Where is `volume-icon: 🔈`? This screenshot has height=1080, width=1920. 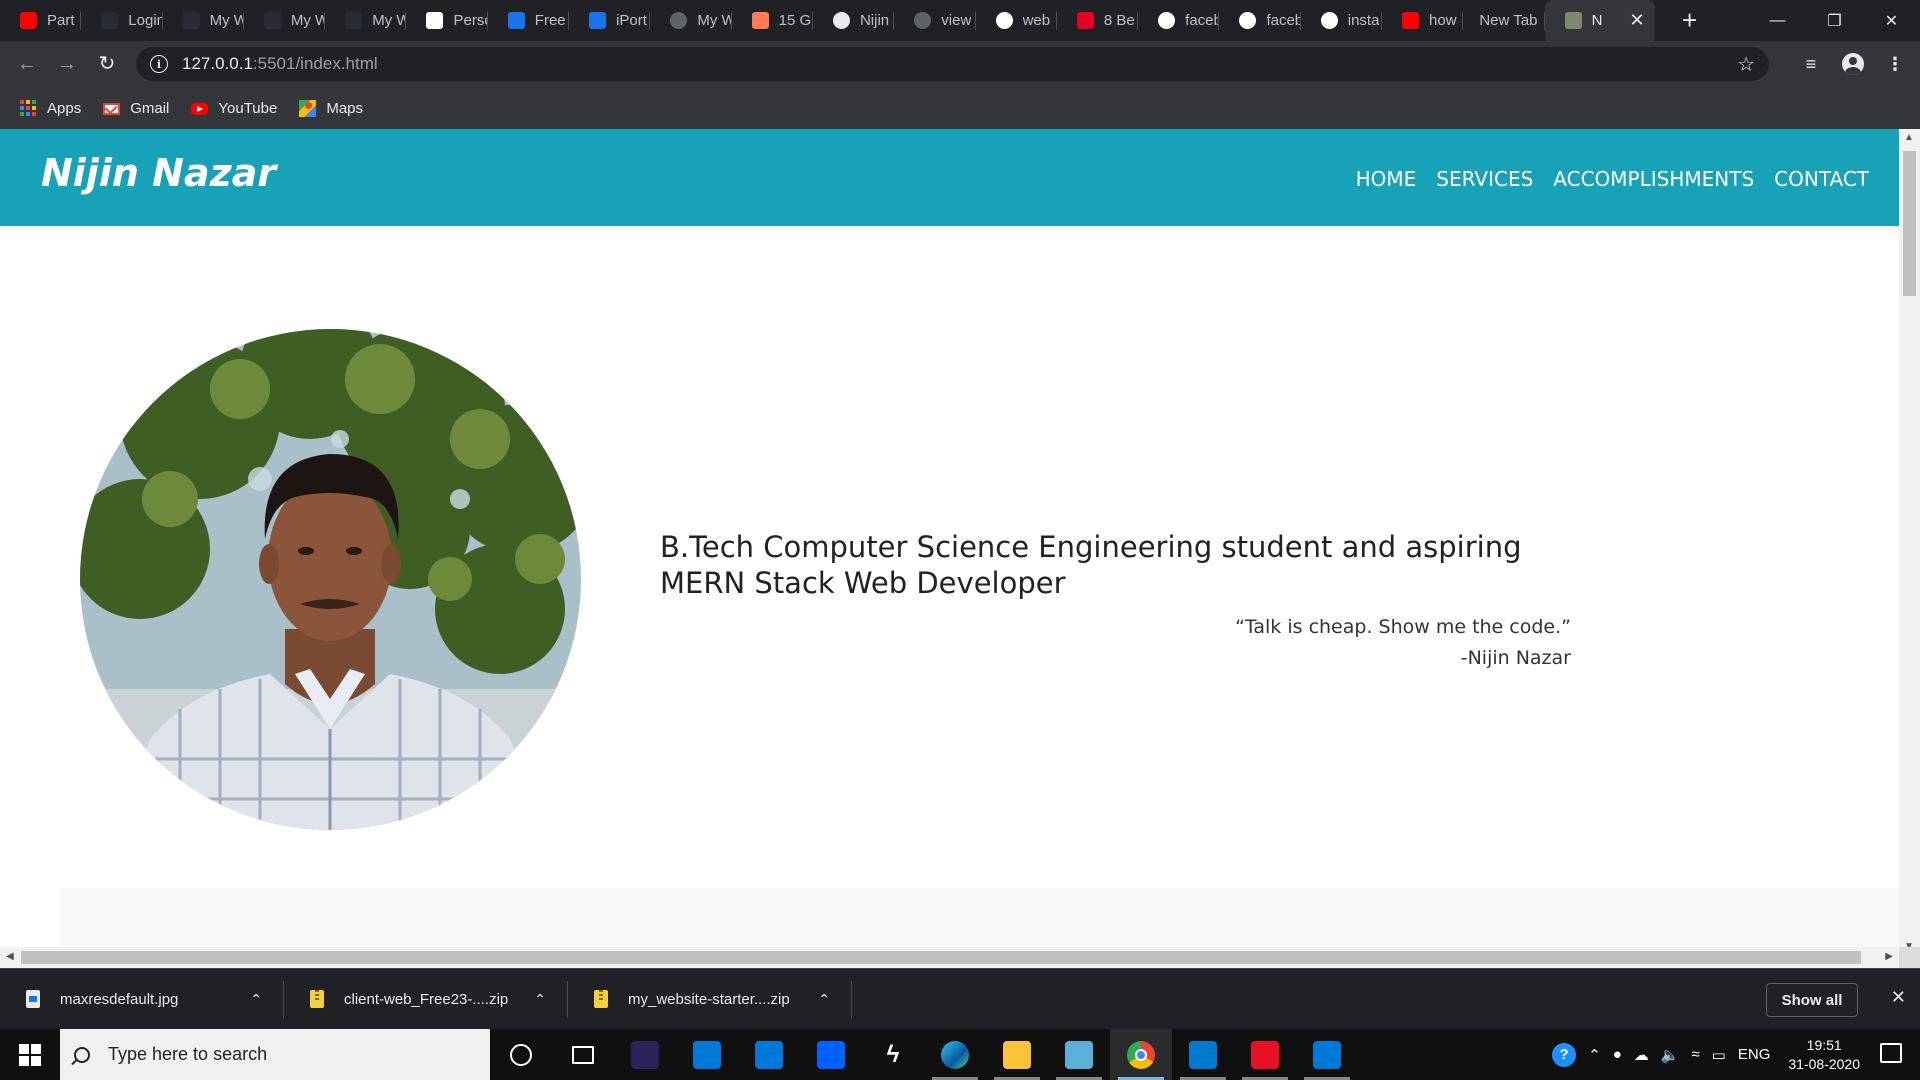 volume-icon: 🔈 is located at coordinates (1670, 1055).